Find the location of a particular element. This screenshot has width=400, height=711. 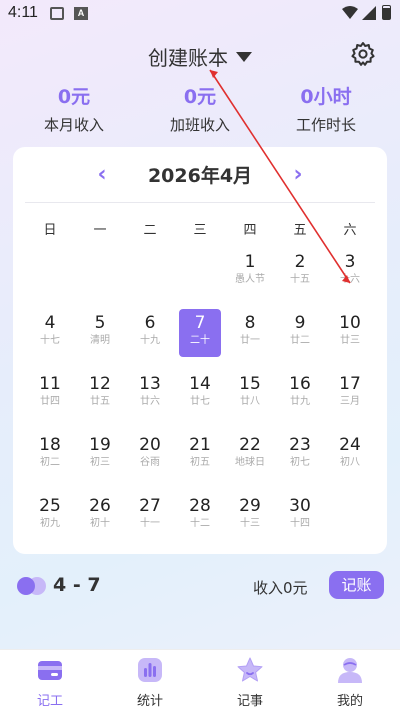

day-number: 7 is located at coordinates (200, 323).